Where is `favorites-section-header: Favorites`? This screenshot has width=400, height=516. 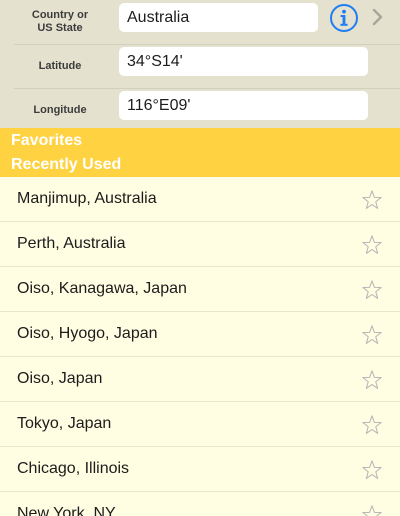
favorites-section-header: Favorites is located at coordinates (200, 140).